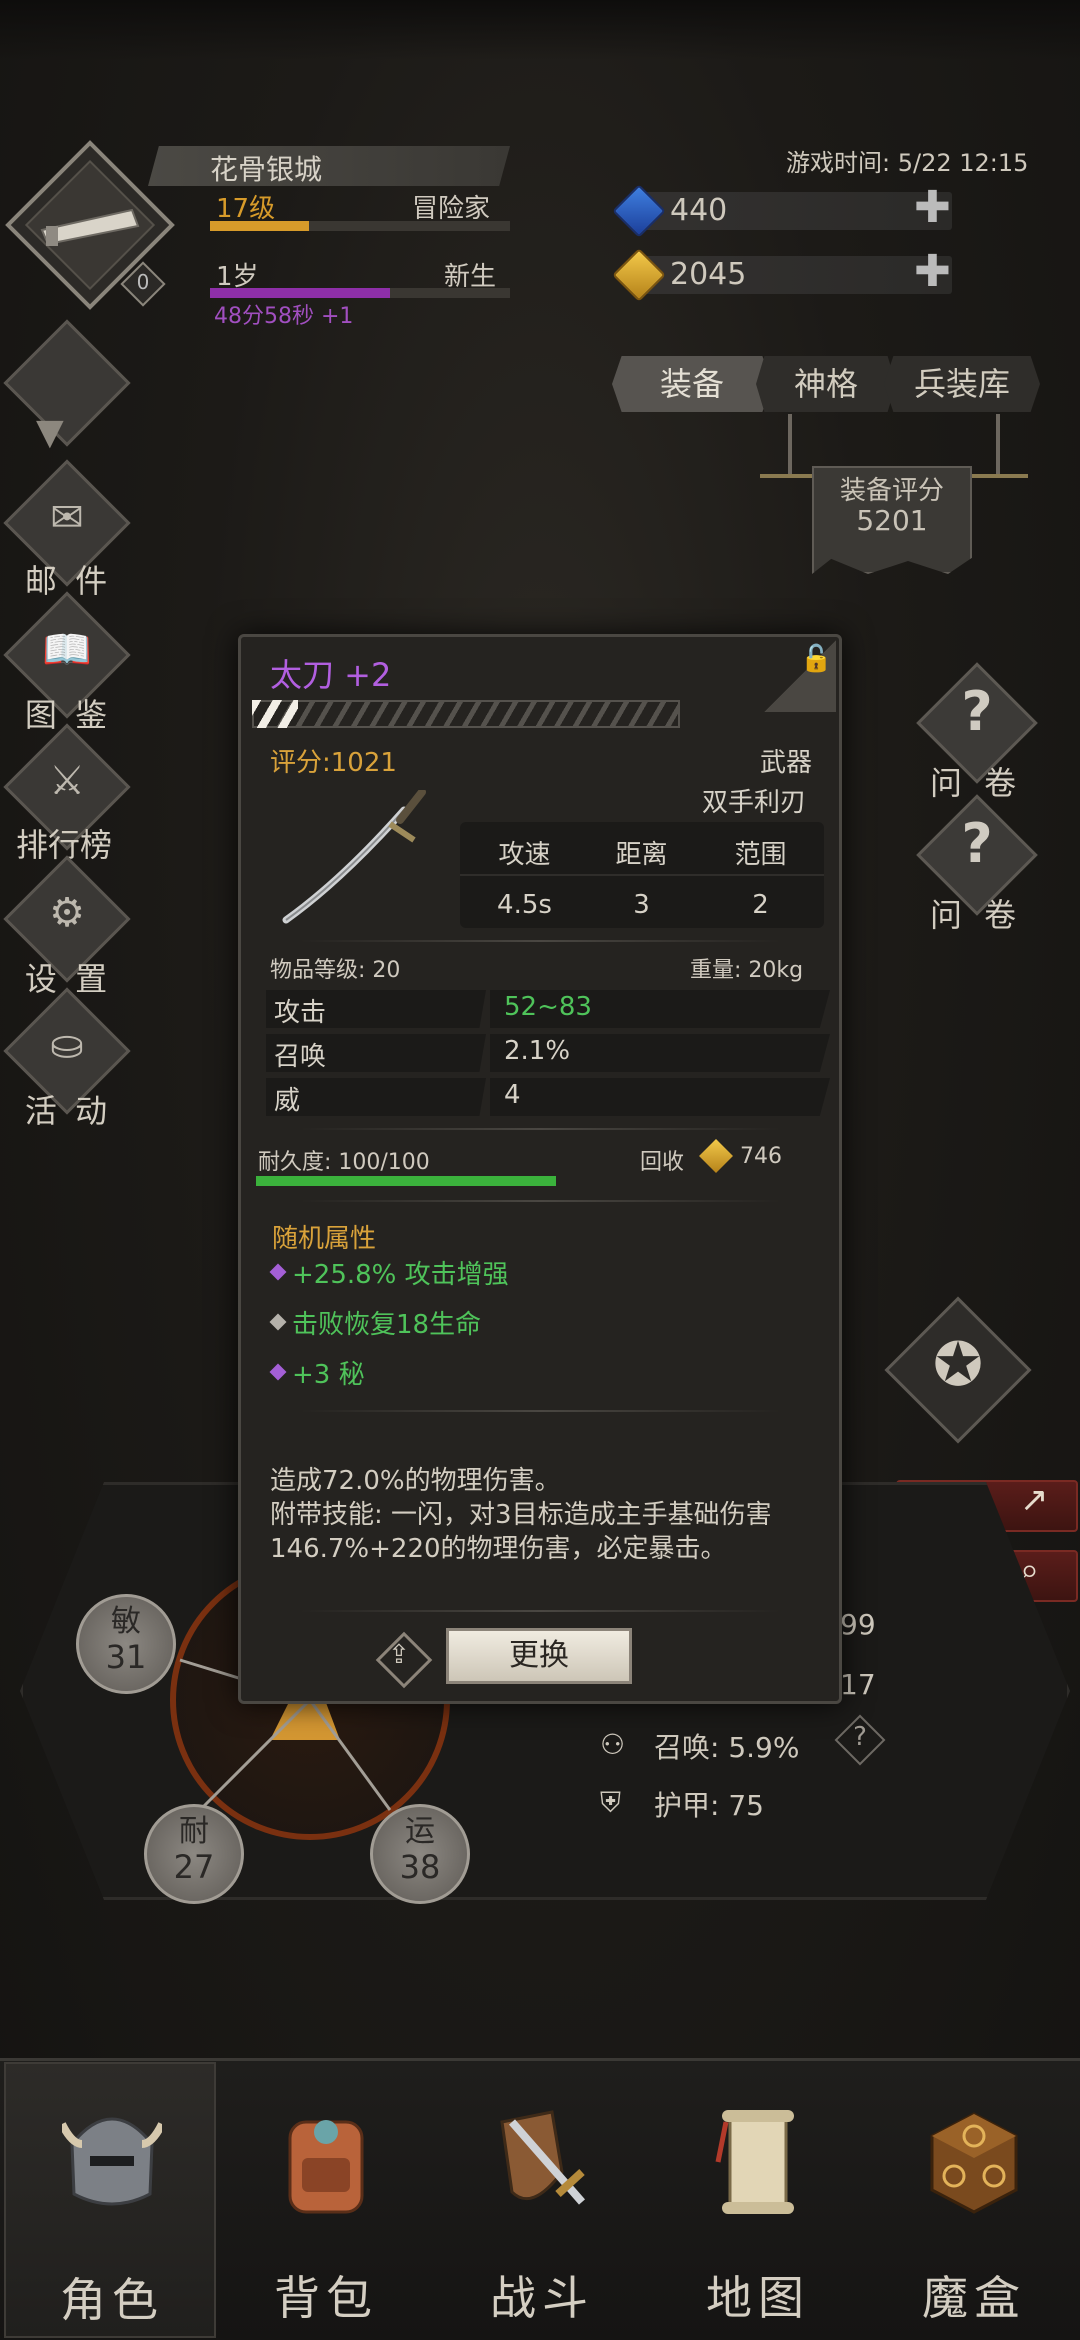  What do you see at coordinates (790, 444) in the screenshot?
I see `banner-rope-left` at bounding box center [790, 444].